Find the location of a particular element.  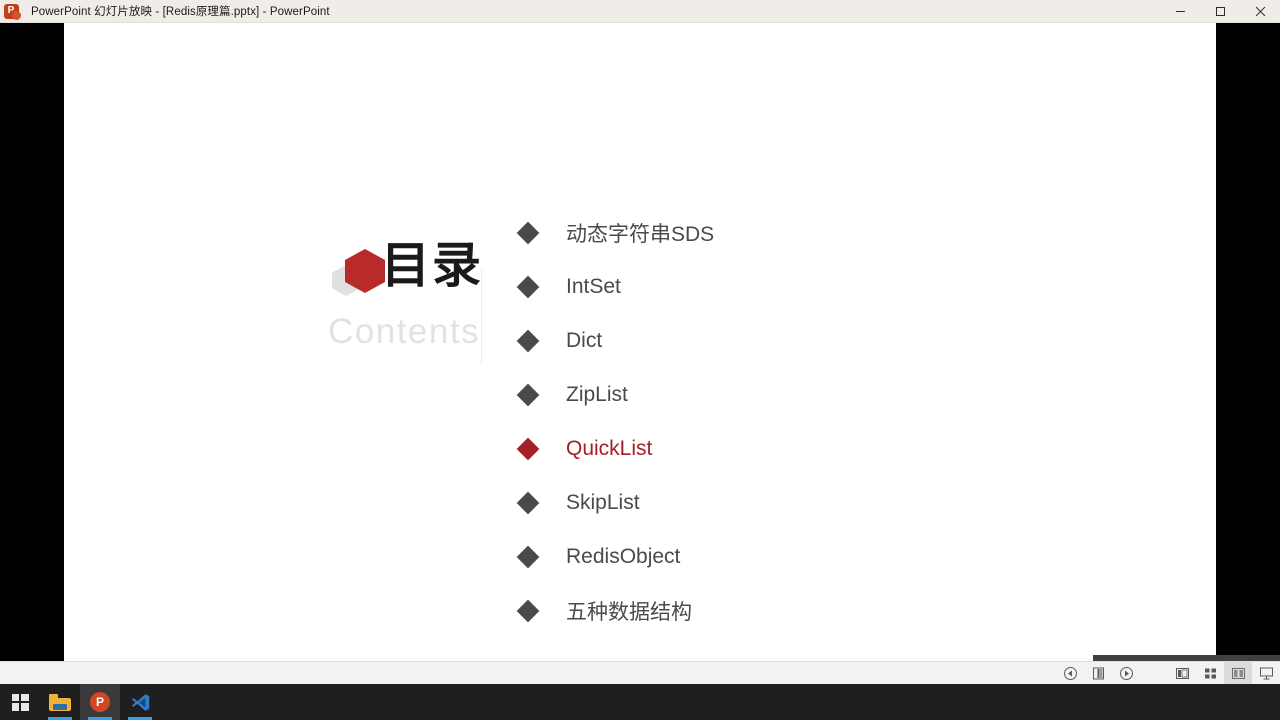

slide-sorter-view-icon is located at coordinates (1210, 673).